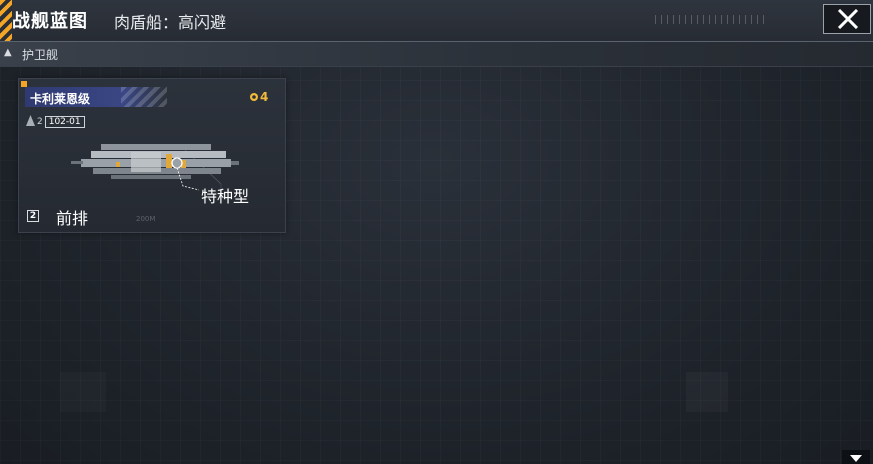  What do you see at coordinates (170, 22) in the screenshot?
I see `page-subtitle: 肉盾船：高闪避` at bounding box center [170, 22].